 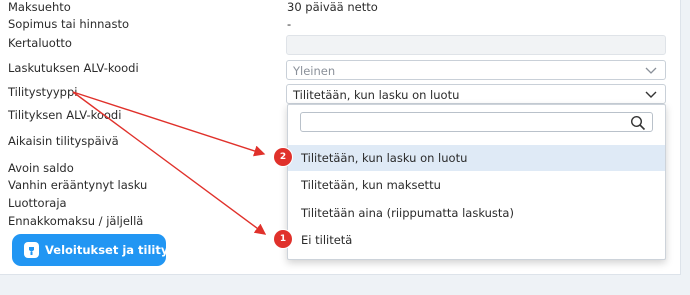 I want to click on option-label: Tilitetään, kun maksettu, so click(x=371, y=185).